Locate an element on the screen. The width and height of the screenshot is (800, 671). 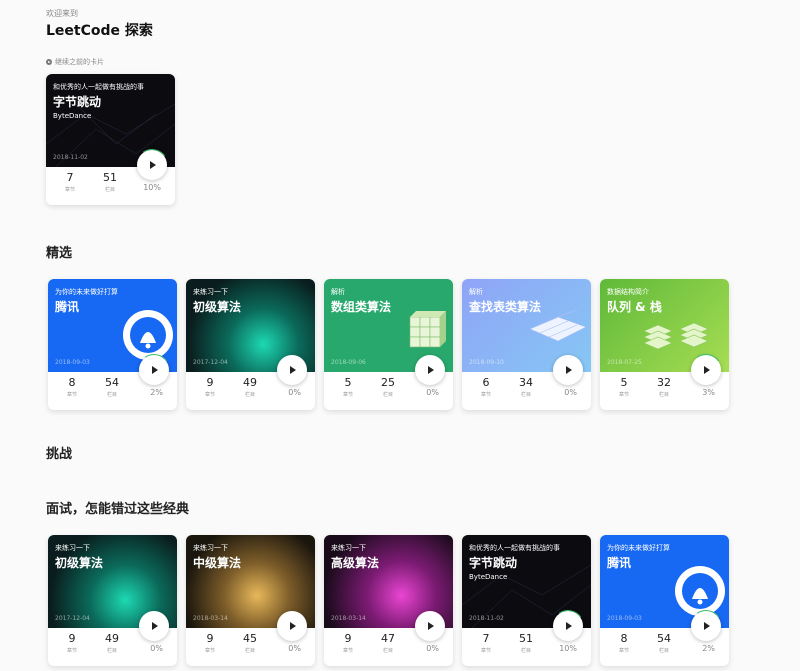
items-stat: 32 栏目 is located at coordinates (664, 387).